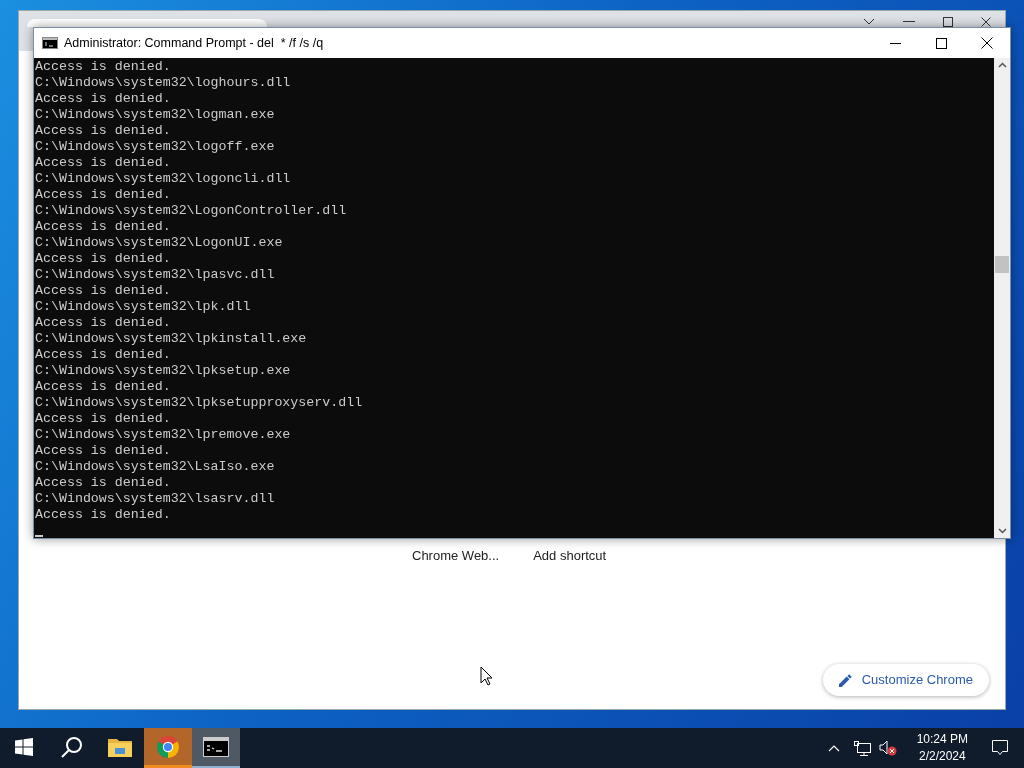  Describe the element at coordinates (163, 179) in the screenshot. I see `console-line: C:\Windows\system32\logoncli.dll` at that location.